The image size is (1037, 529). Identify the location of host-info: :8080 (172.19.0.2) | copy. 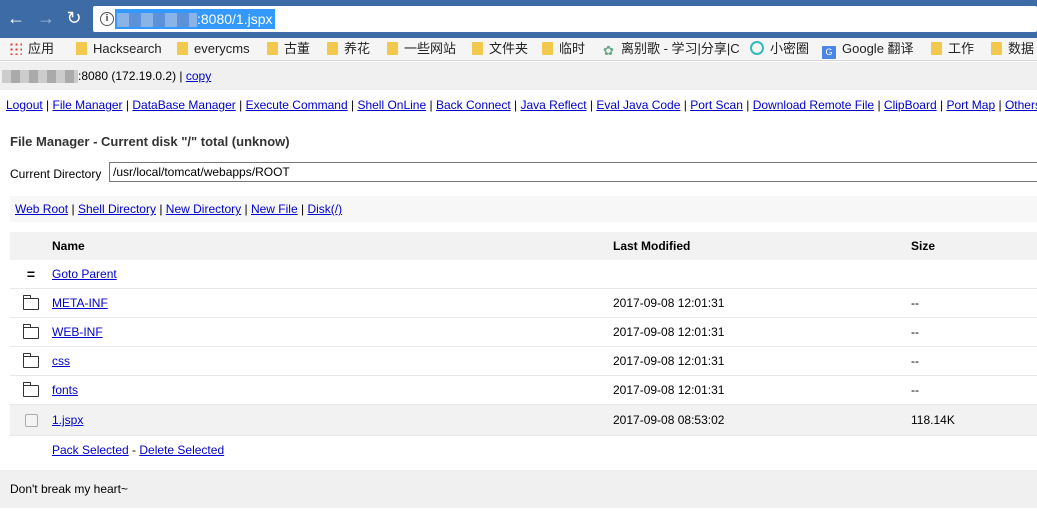
(518, 76).